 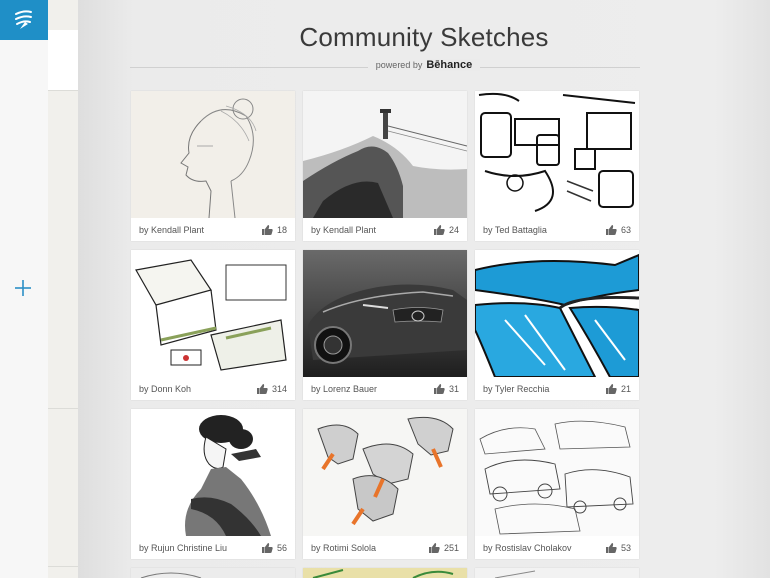 What do you see at coordinates (281, 547) in the screenshot?
I see `likes-count: 56` at bounding box center [281, 547].